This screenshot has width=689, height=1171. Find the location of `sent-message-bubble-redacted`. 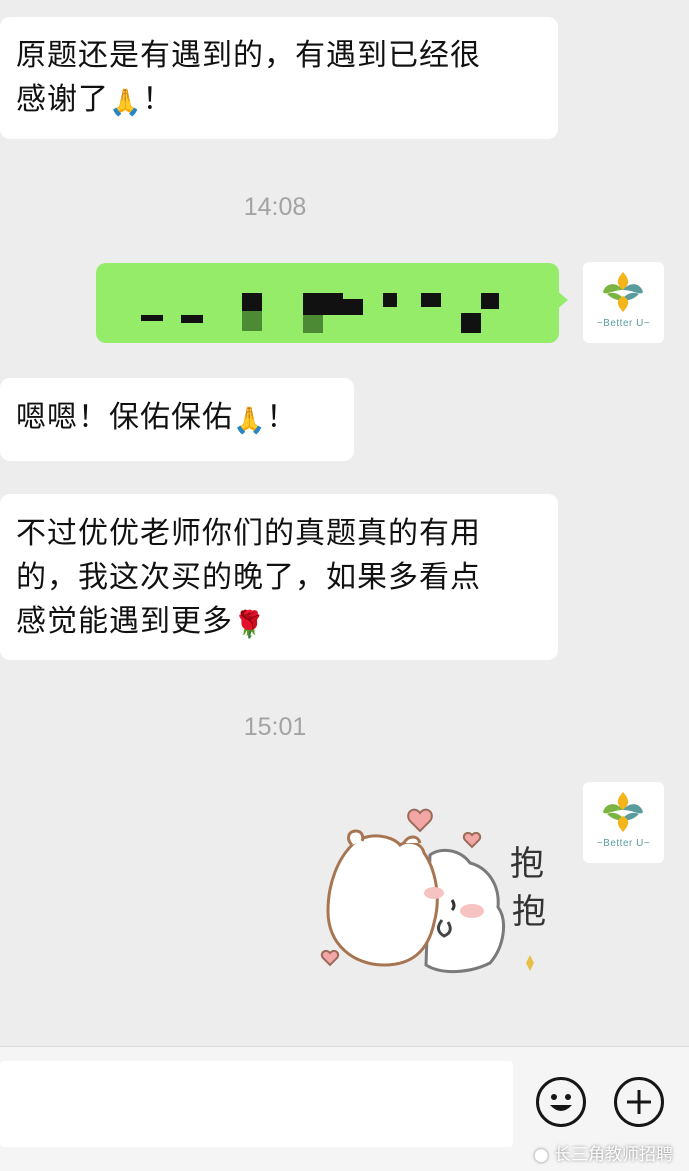

sent-message-bubble-redacted is located at coordinates (327, 303).